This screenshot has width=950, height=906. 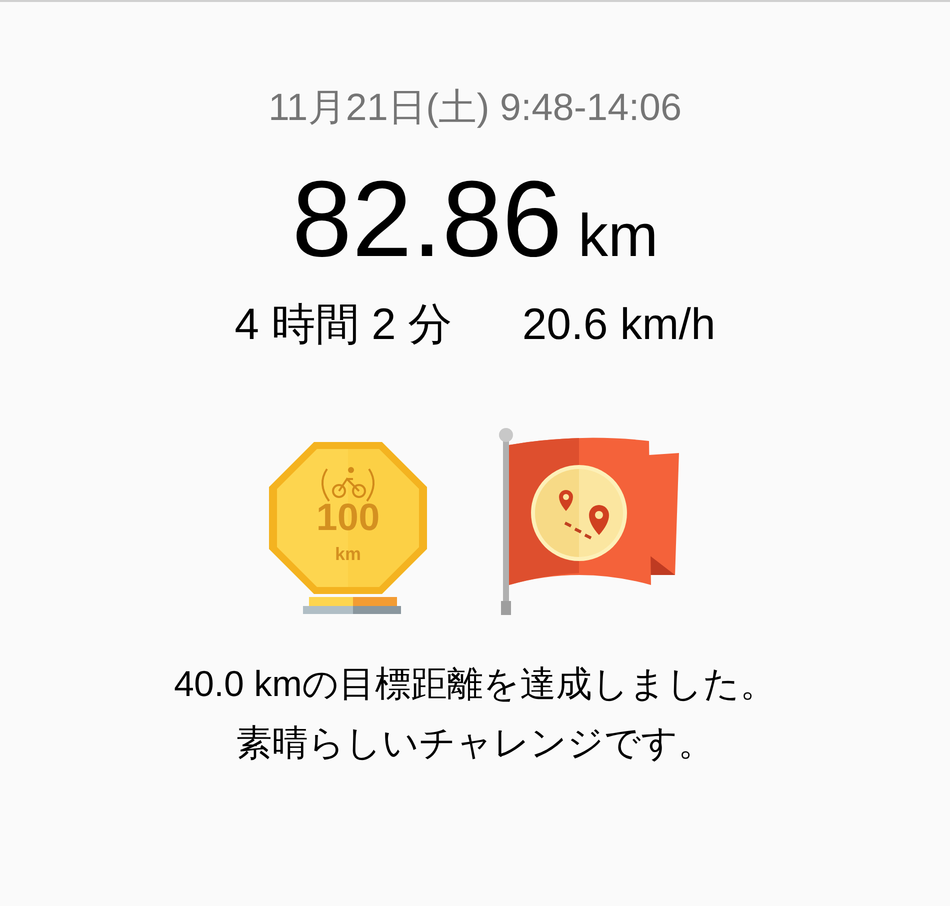 What do you see at coordinates (619, 325) in the screenshot?
I see `average-speed: 20.6 km/h` at bounding box center [619, 325].